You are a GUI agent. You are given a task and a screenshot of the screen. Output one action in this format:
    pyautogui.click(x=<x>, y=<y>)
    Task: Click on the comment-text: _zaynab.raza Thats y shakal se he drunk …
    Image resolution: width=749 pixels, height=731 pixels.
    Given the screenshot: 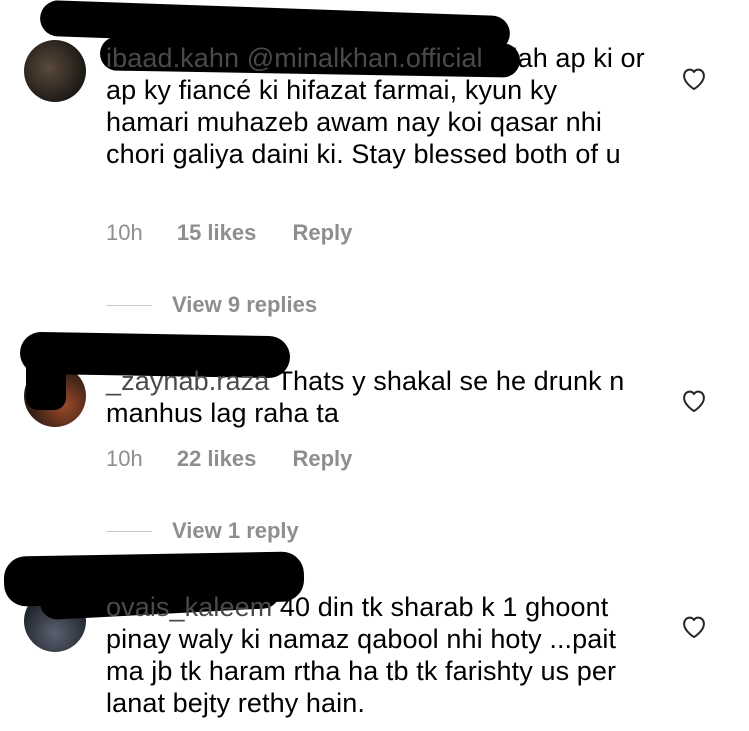 What is the action you would take?
    pyautogui.click(x=376, y=397)
    